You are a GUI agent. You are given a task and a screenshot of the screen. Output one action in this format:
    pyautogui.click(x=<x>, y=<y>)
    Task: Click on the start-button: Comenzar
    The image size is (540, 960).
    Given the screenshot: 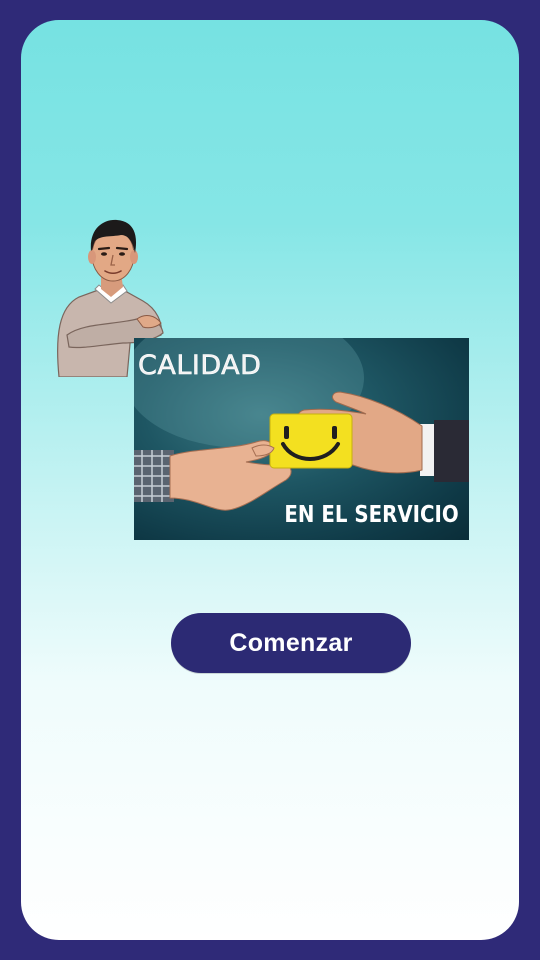 What is the action you would take?
    pyautogui.click(x=291, y=643)
    